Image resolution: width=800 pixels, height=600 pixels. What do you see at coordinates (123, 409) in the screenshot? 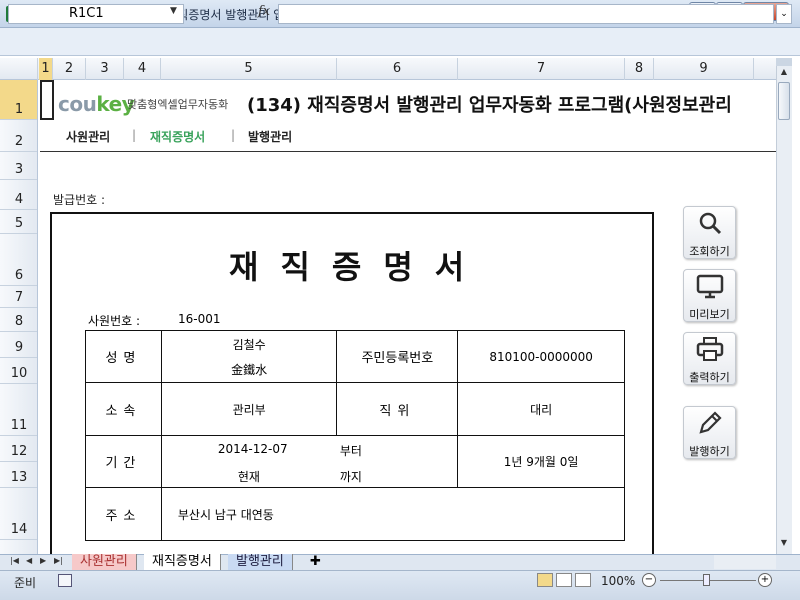
I see `dept-label: 소속` at bounding box center [123, 409].